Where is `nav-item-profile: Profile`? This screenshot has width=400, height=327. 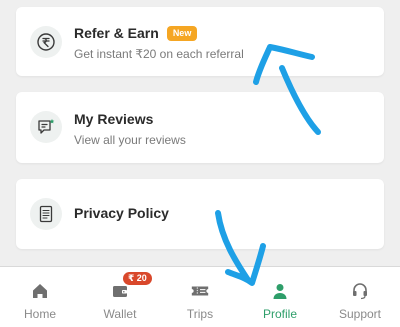
nav-item-profile: Profile is located at coordinates (280, 297).